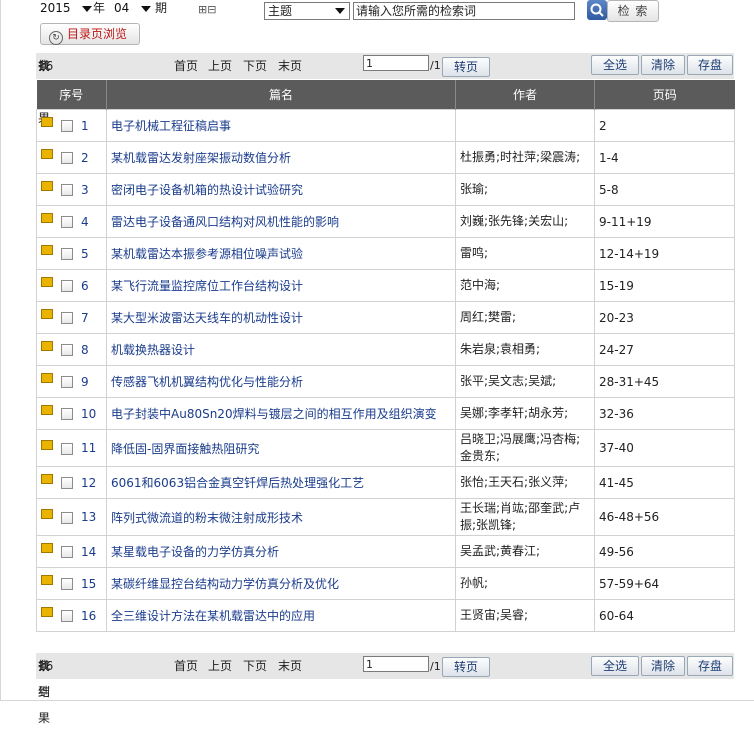 Image resolution: width=754 pixels, height=731 pixels. What do you see at coordinates (385, 381) in the screenshot?
I see `table-row: 9 传感器飞机机翼结构优化与性能分析 张平;吴文志;吴斌; 28-31+45` at bounding box center [385, 381].